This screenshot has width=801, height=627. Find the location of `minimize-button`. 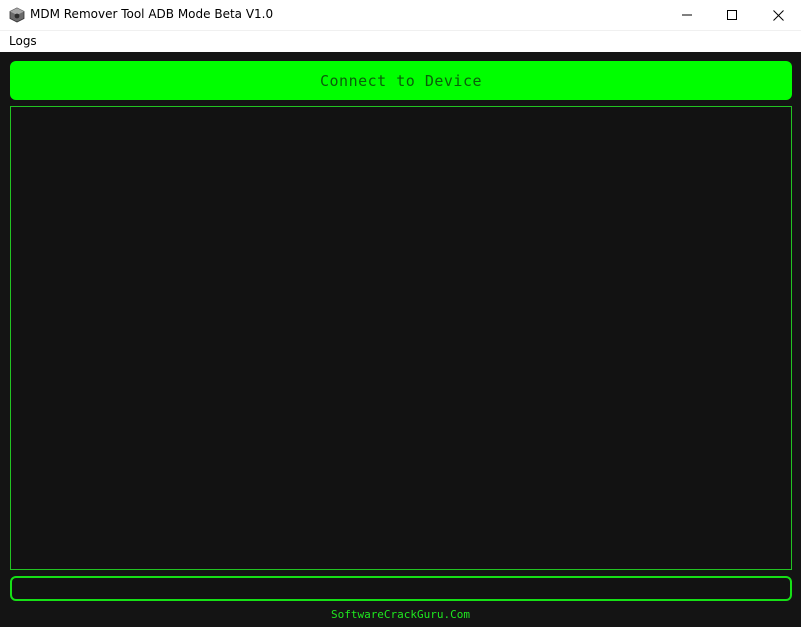

minimize-button is located at coordinates (687, 15).